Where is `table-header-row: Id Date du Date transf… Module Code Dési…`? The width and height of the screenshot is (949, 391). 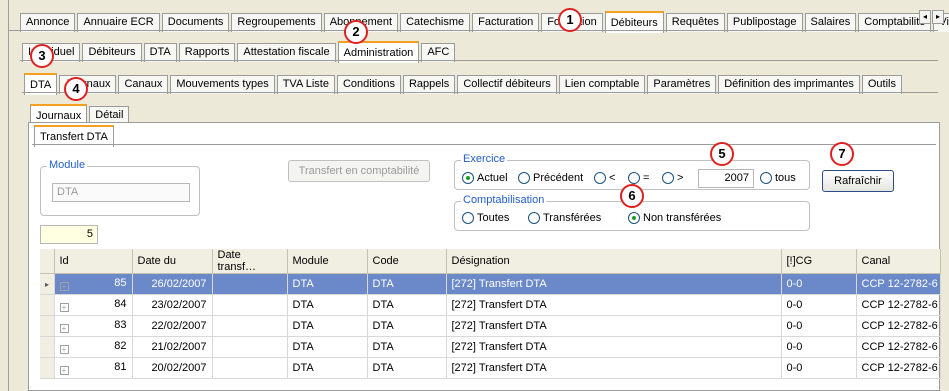
table-header-row: Id Date du Date transf… Module Code Dési… is located at coordinates (490, 261).